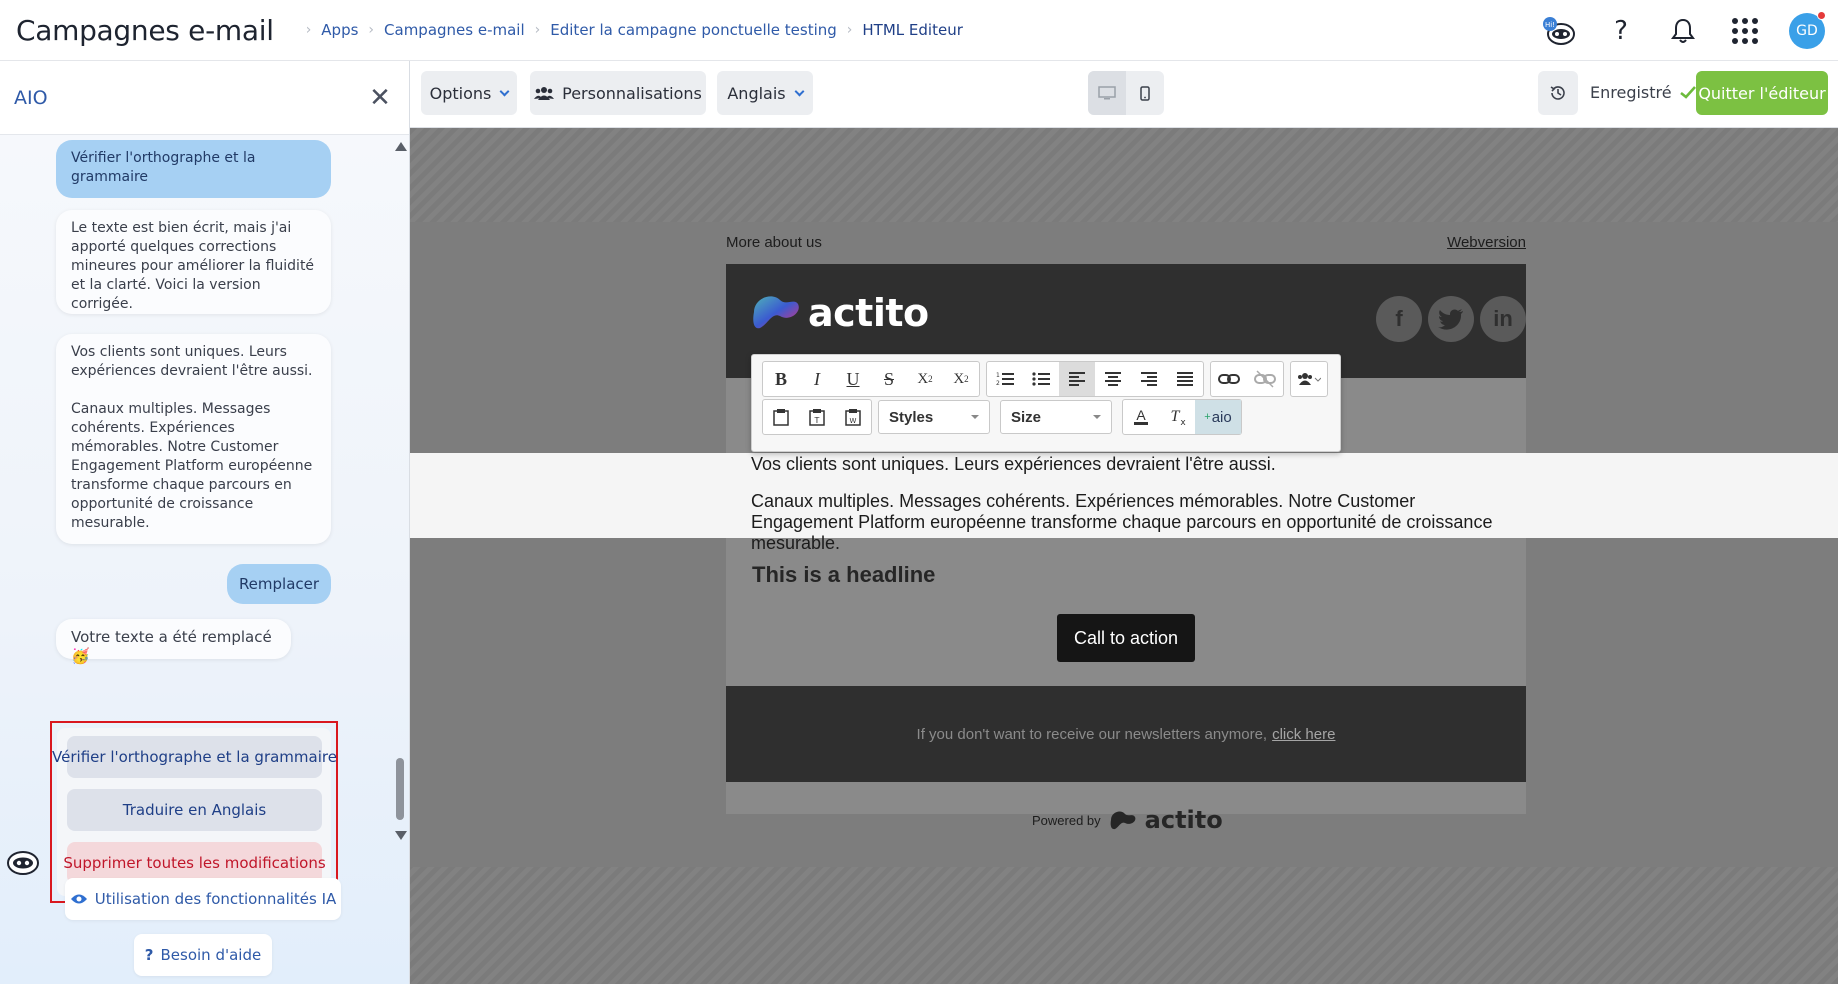 The width and height of the screenshot is (1838, 984). Describe the element at coordinates (1558, 93) in the screenshot. I see `history-button` at that location.